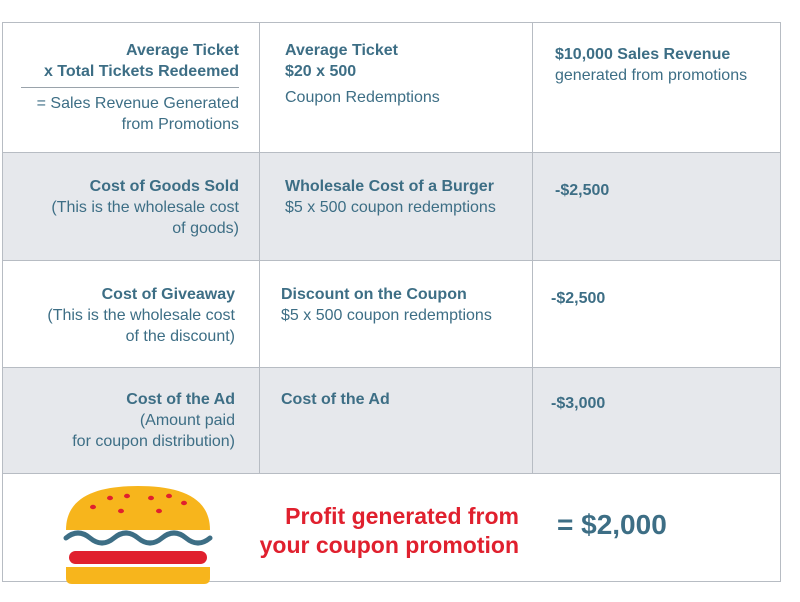  What do you see at coordinates (164, 186) in the screenshot?
I see `row2-label-title: Cost of Goods Sold` at bounding box center [164, 186].